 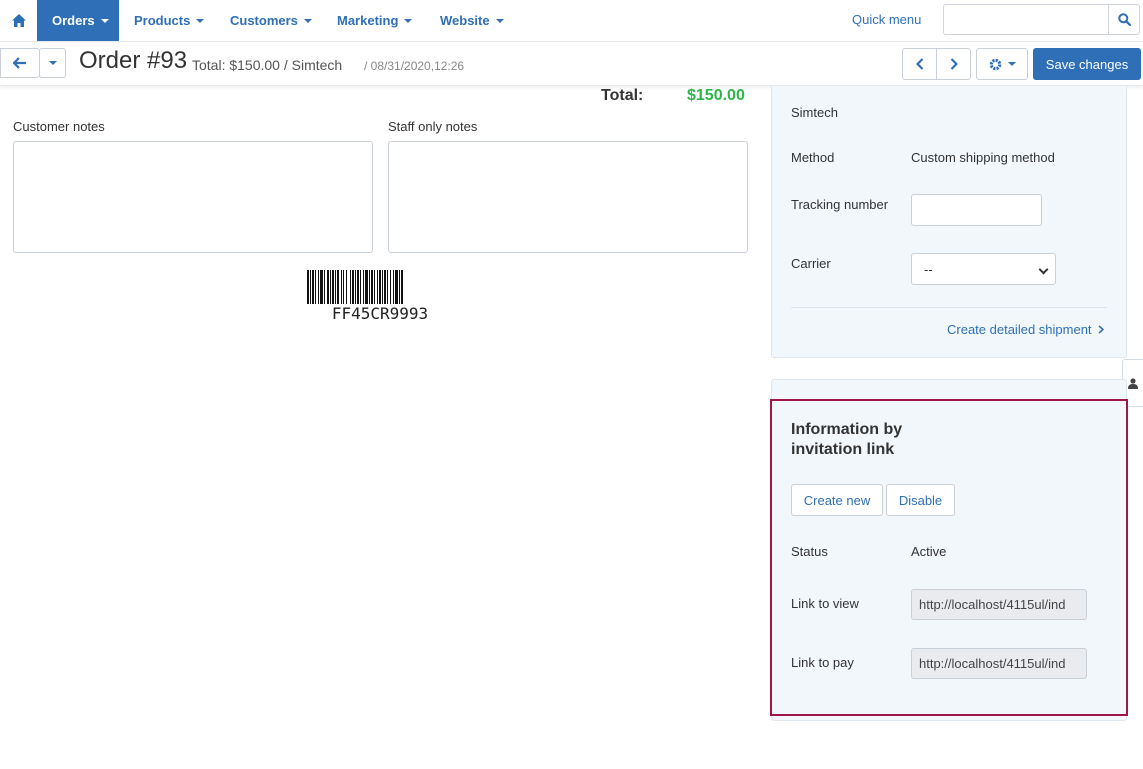 I want to click on nav-orders-label: Orders, so click(x=73, y=20).